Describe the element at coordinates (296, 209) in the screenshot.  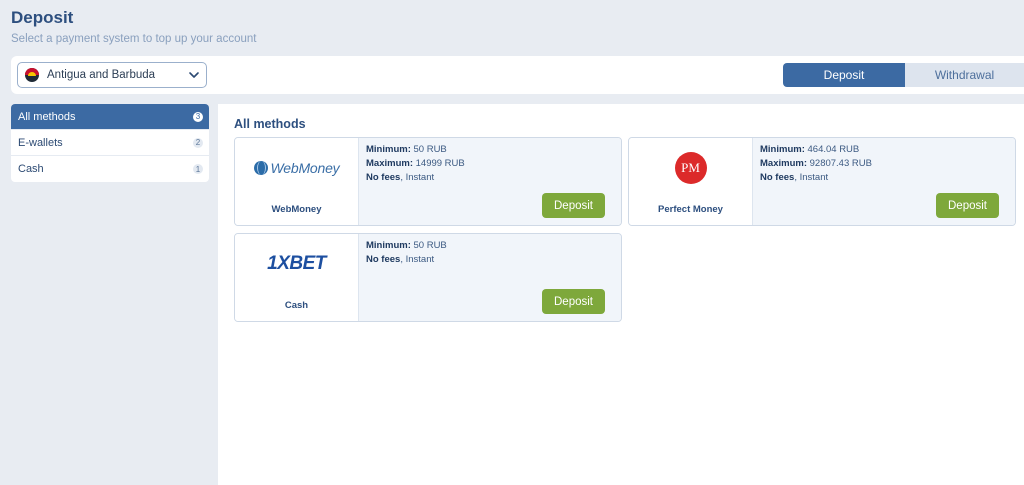
I see `payment-method-name: WebMoney` at that location.